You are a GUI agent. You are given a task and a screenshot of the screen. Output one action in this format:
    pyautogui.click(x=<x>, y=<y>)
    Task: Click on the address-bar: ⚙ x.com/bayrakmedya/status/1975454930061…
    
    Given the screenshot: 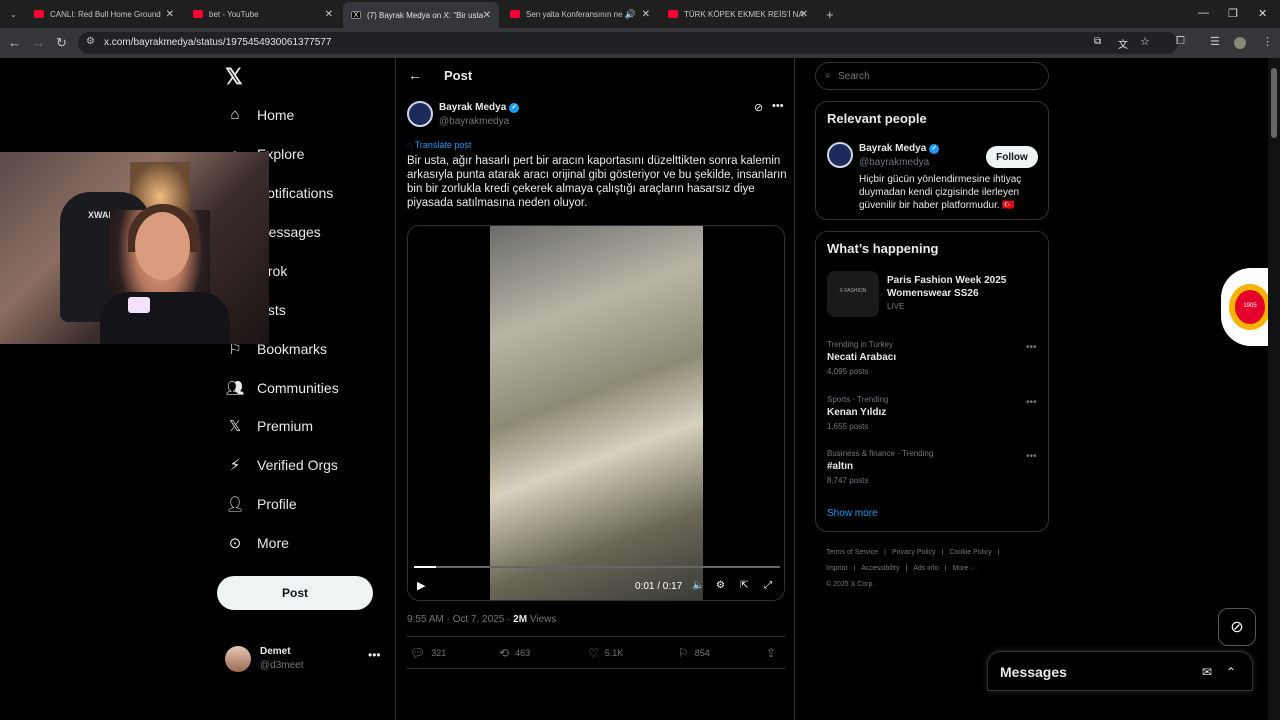 What is the action you would take?
    pyautogui.click(x=628, y=43)
    